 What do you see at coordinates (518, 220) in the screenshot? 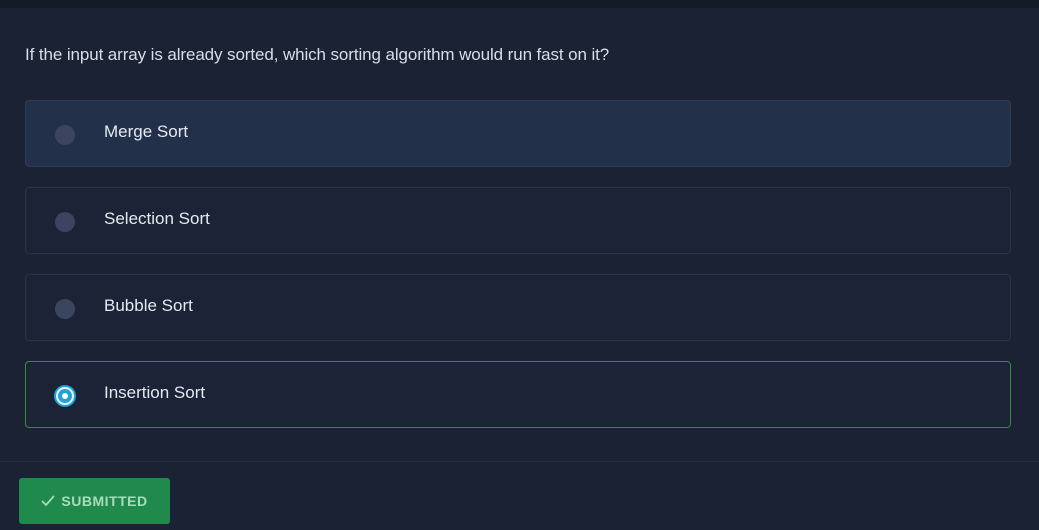
I see `option-selection-sort: Selection Sort` at bounding box center [518, 220].